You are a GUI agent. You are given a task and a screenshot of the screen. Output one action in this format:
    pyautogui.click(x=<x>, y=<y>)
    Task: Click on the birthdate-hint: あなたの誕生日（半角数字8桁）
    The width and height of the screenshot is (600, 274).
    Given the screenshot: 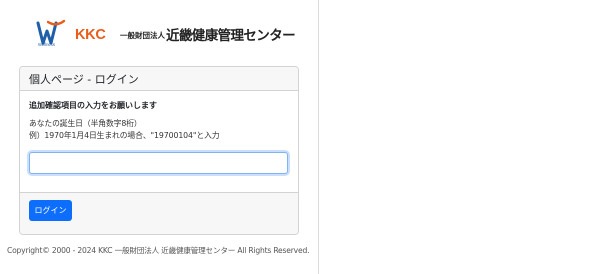 What is the action you would take?
    pyautogui.click(x=85, y=123)
    